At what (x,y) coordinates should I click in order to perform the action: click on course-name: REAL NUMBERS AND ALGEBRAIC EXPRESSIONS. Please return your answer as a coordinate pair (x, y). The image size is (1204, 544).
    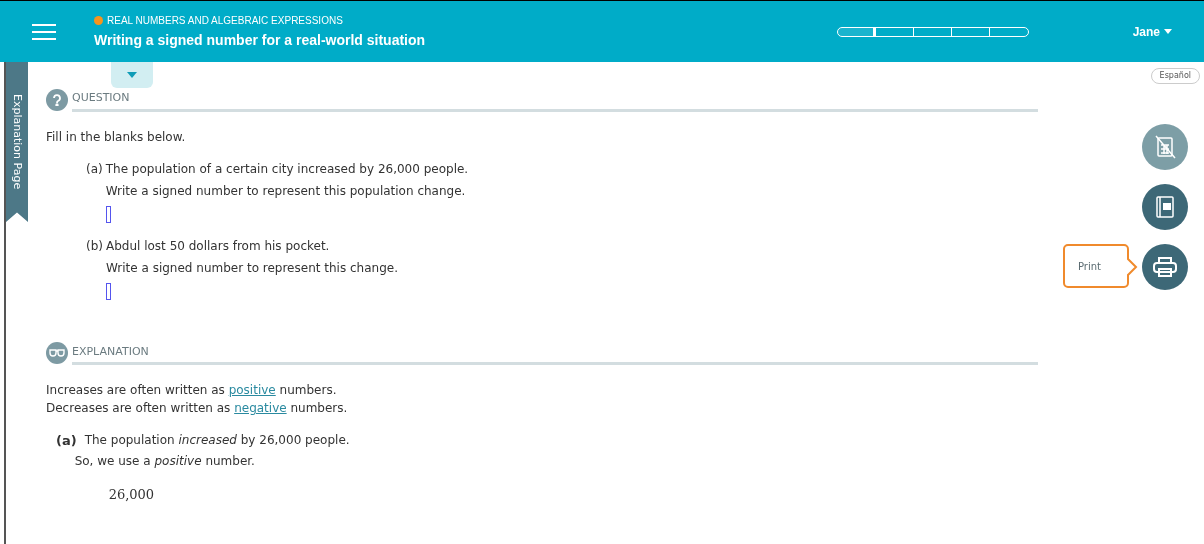
    Looking at the image, I should click on (225, 20).